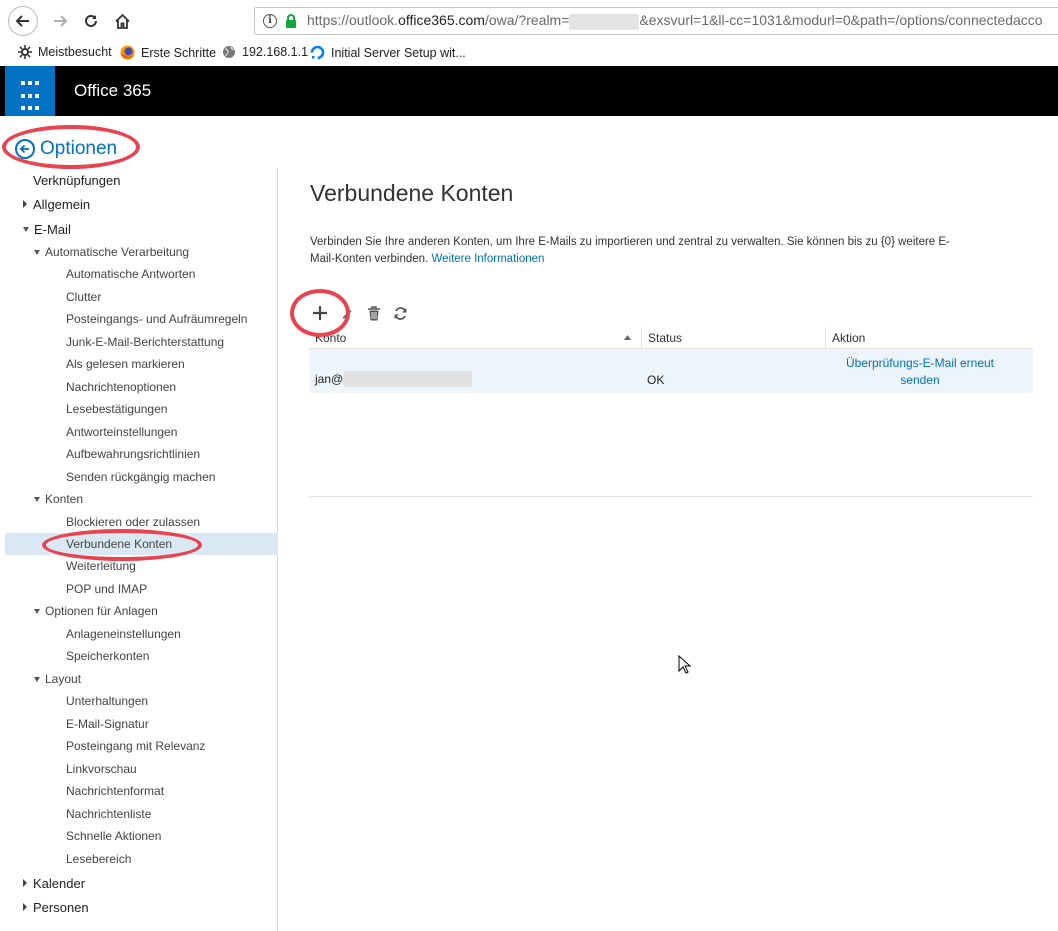 The width and height of the screenshot is (1058, 931). What do you see at coordinates (141, 204) in the screenshot?
I see `nav-item-allgemein: Allgemein` at bounding box center [141, 204].